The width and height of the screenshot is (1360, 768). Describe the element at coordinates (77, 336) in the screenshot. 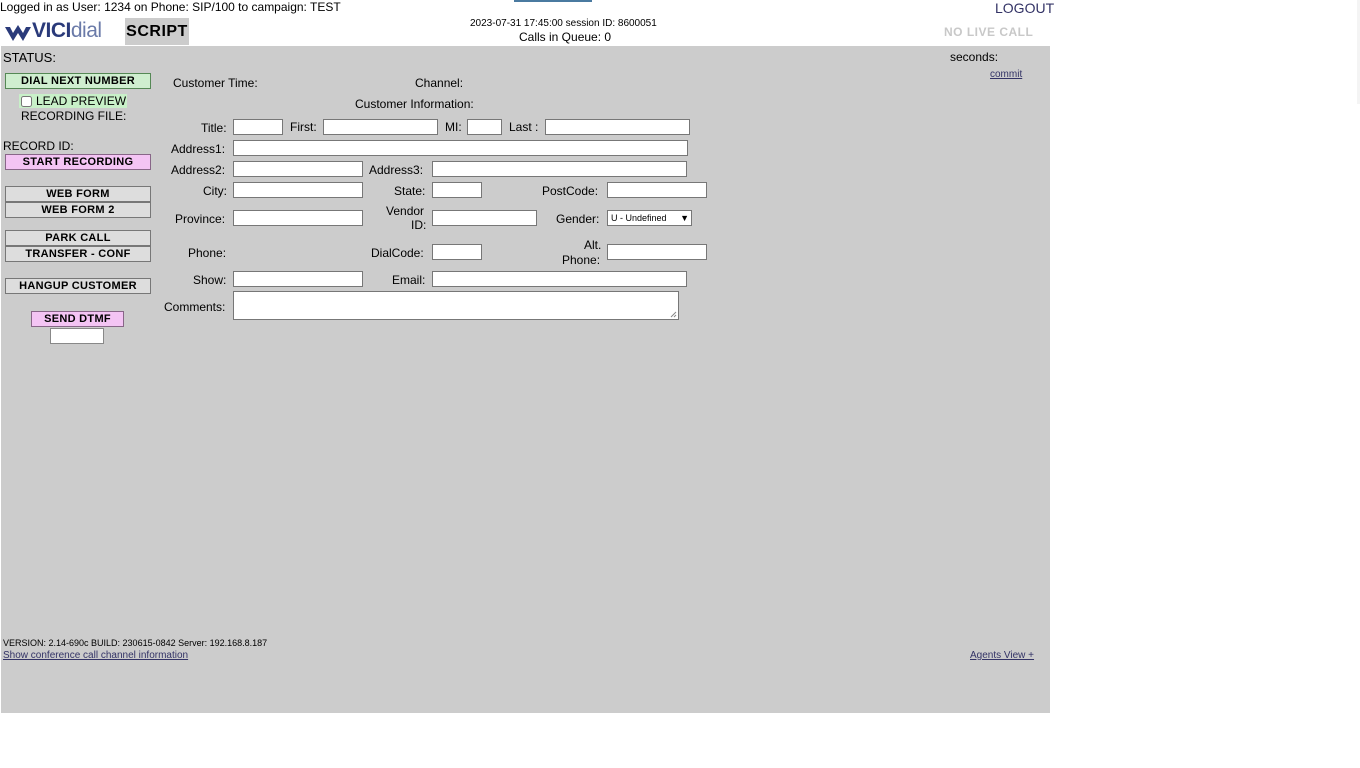

I see `dtmf-input` at that location.